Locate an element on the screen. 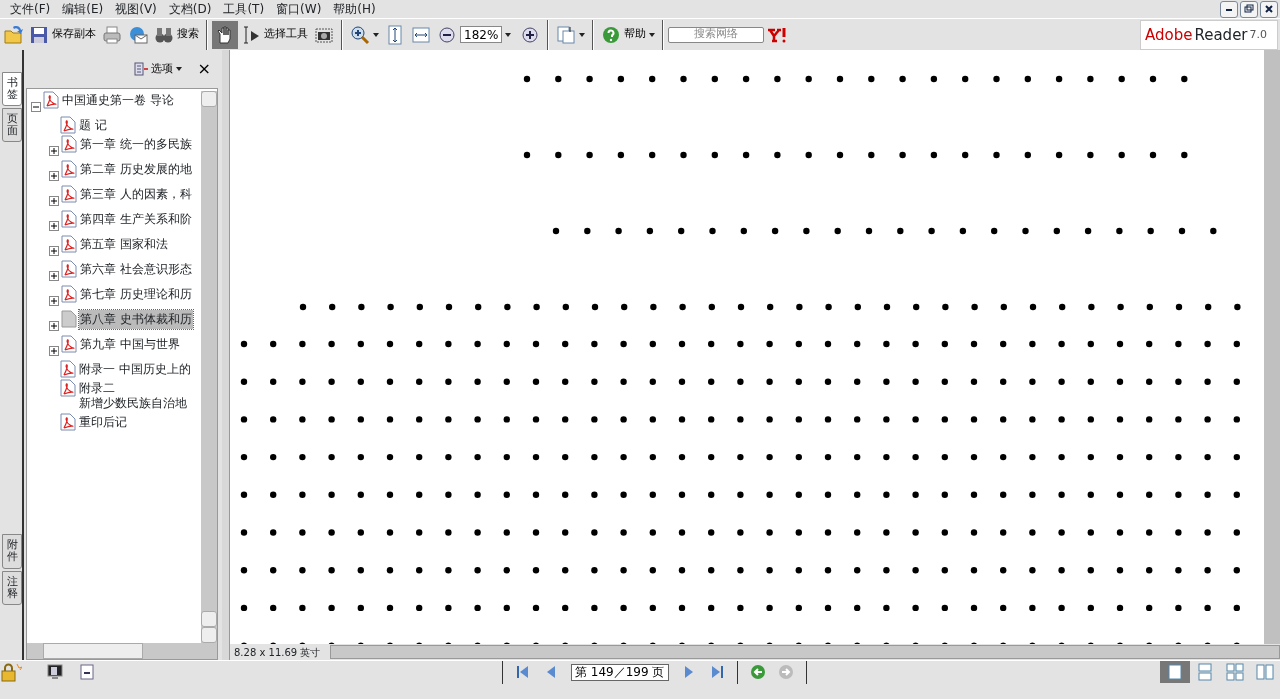  view-mode-button is located at coordinates (1175, 672).